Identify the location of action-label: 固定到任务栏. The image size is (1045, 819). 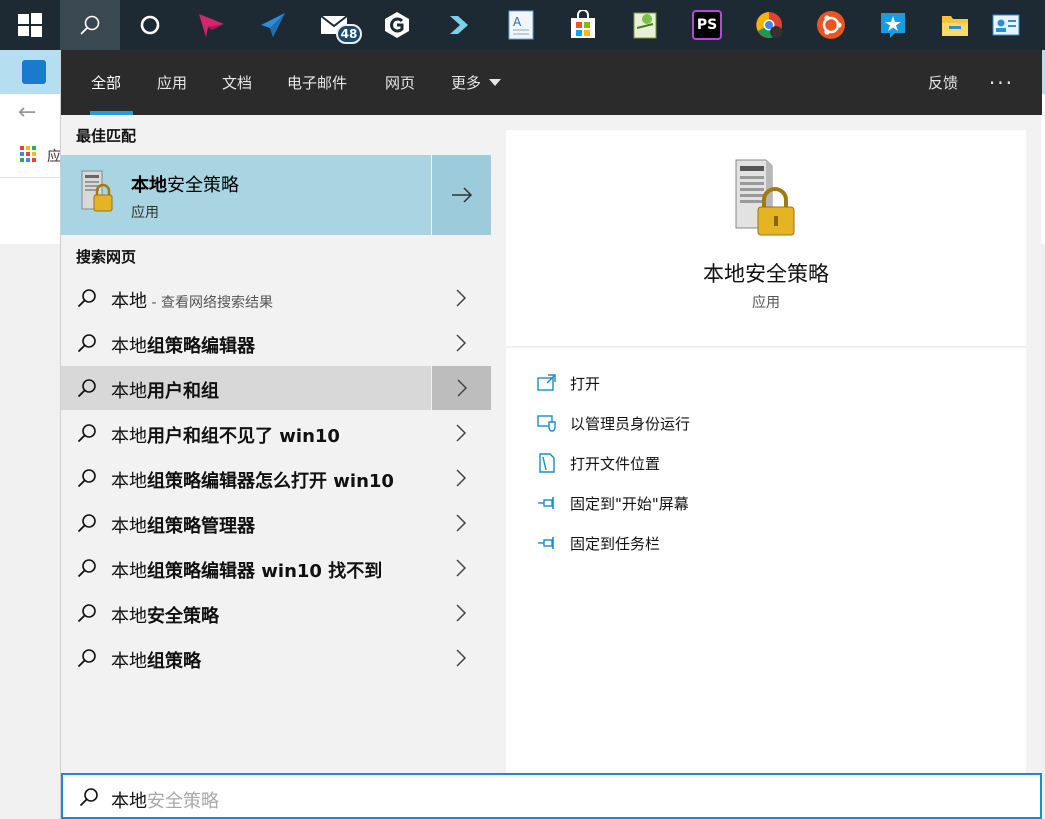
(615, 543).